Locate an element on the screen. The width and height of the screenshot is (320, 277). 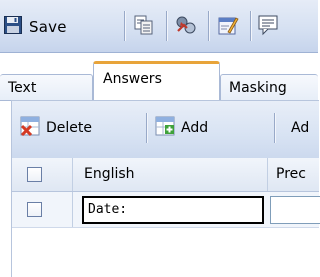
save-button: Save is located at coordinates (62, 27).